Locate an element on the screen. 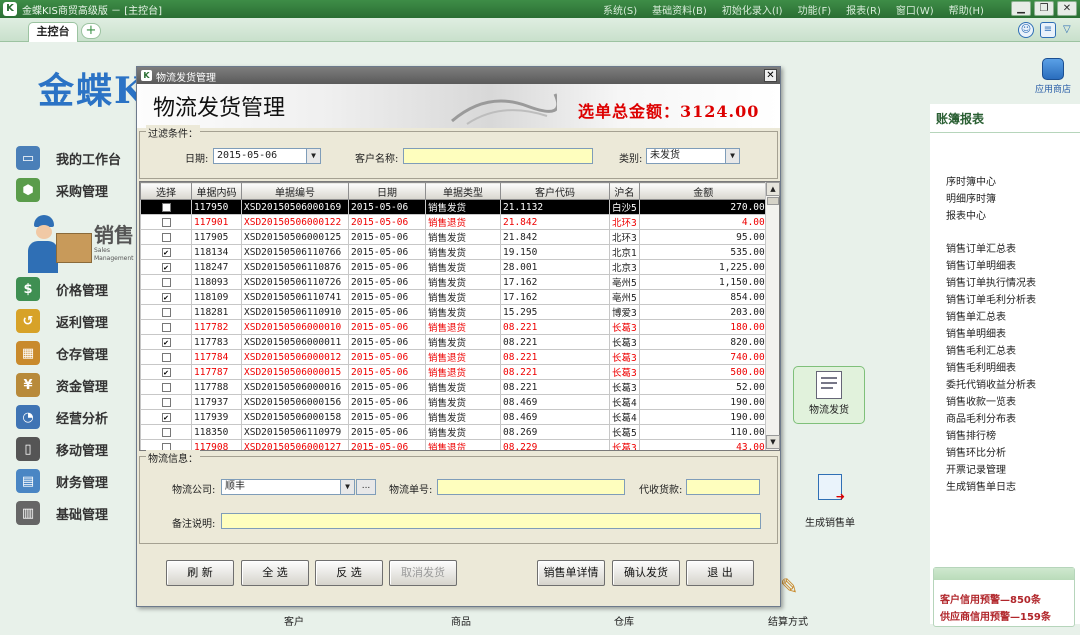 The width and height of the screenshot is (1080, 635). customer-credit-warning: 客户信用预警—850条 is located at coordinates (990, 598).